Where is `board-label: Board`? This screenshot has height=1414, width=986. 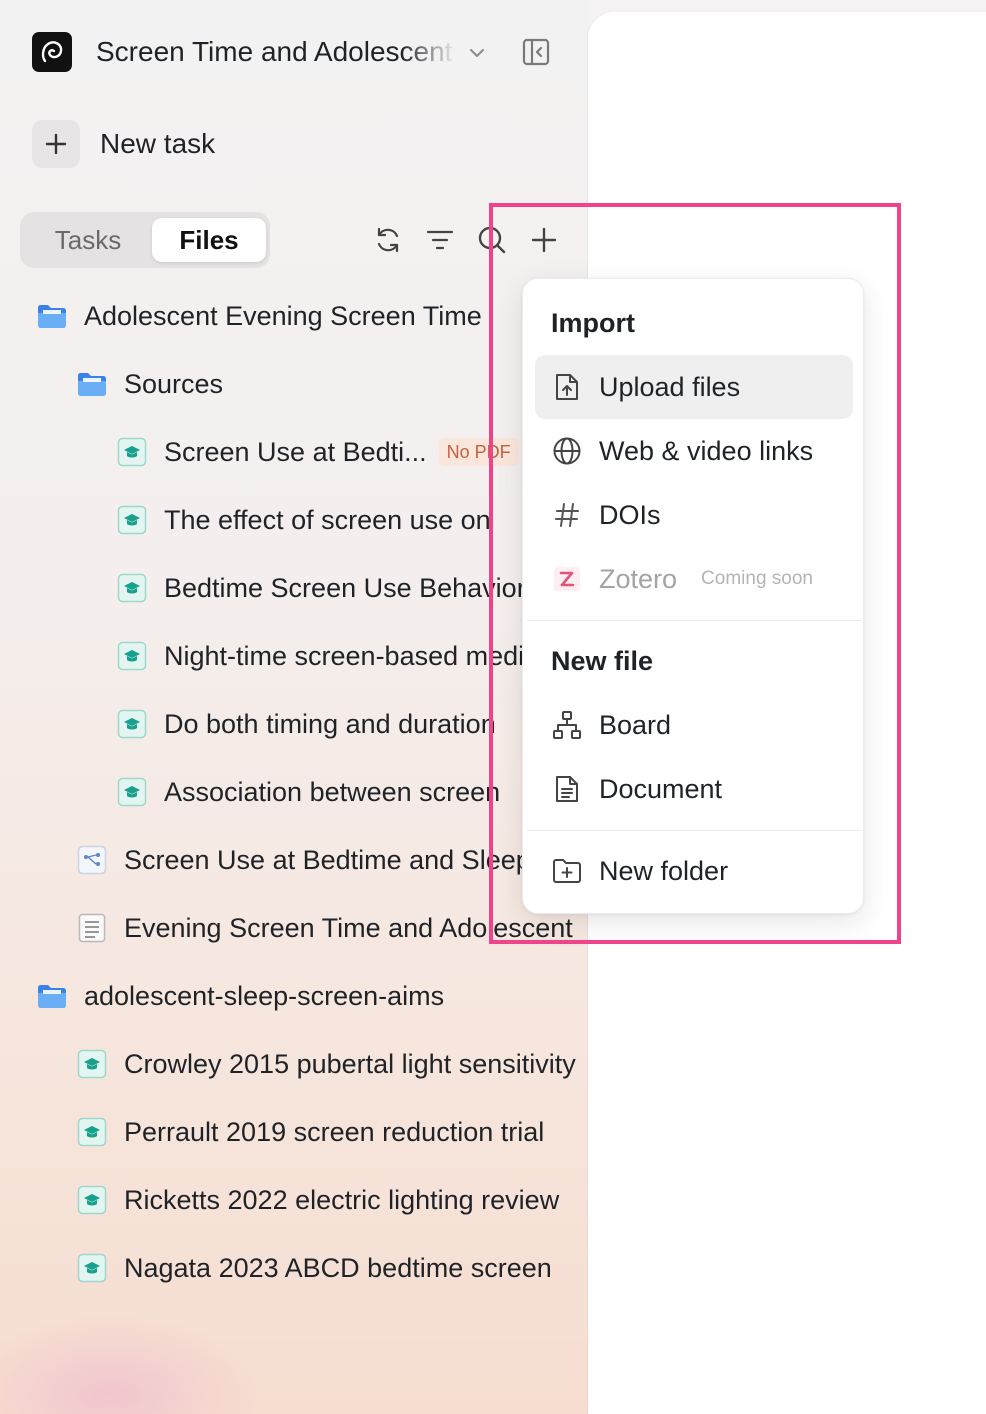
board-label: Board is located at coordinates (635, 725).